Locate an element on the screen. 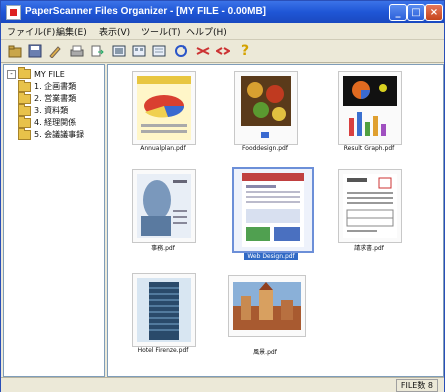 The height and width of the screenshot is (392, 445). tree-item: 4. 経理関係 is located at coordinates (47, 121).